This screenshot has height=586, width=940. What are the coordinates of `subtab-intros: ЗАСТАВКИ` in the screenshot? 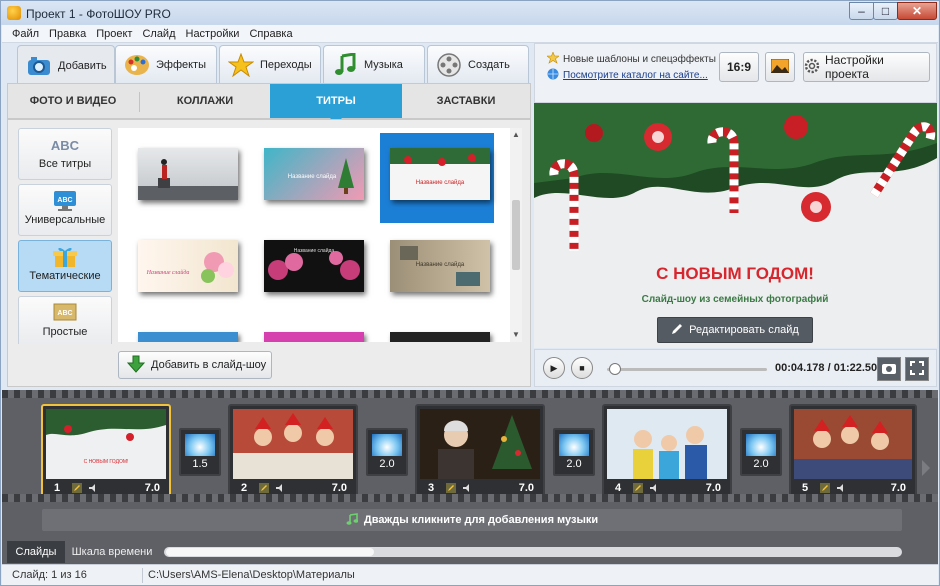 It's located at (466, 101).